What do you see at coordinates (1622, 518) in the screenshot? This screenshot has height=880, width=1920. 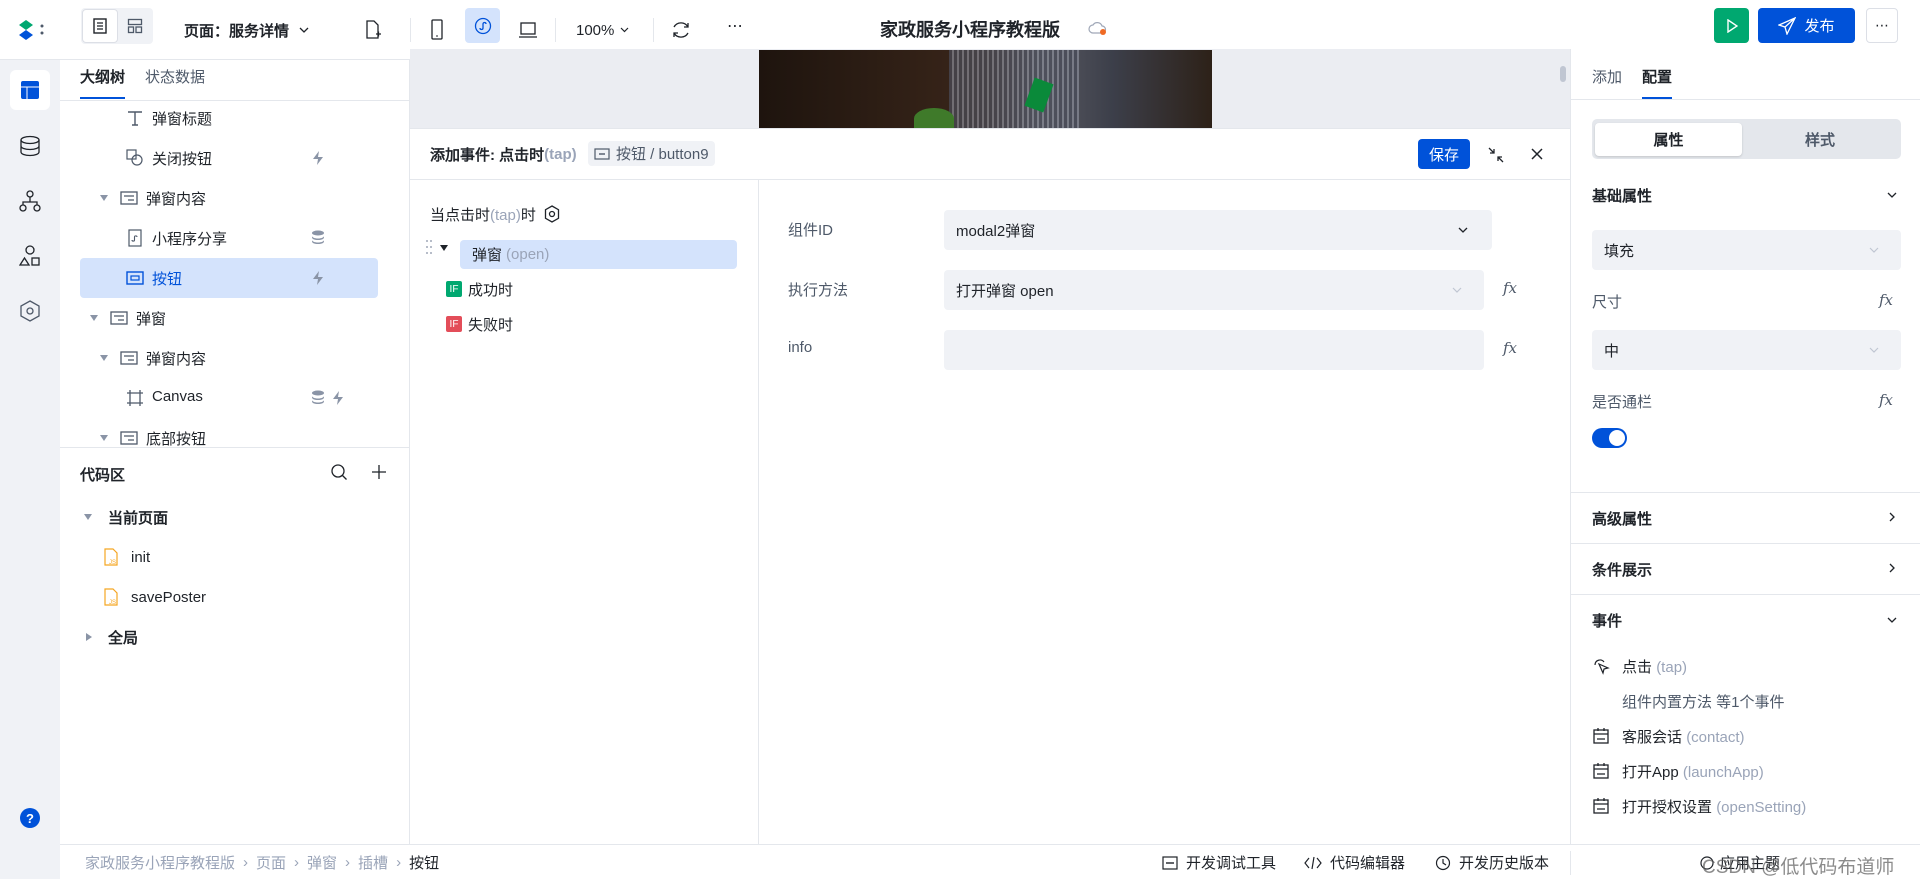 I see `advanced-properties-title: 高级属性` at bounding box center [1622, 518].